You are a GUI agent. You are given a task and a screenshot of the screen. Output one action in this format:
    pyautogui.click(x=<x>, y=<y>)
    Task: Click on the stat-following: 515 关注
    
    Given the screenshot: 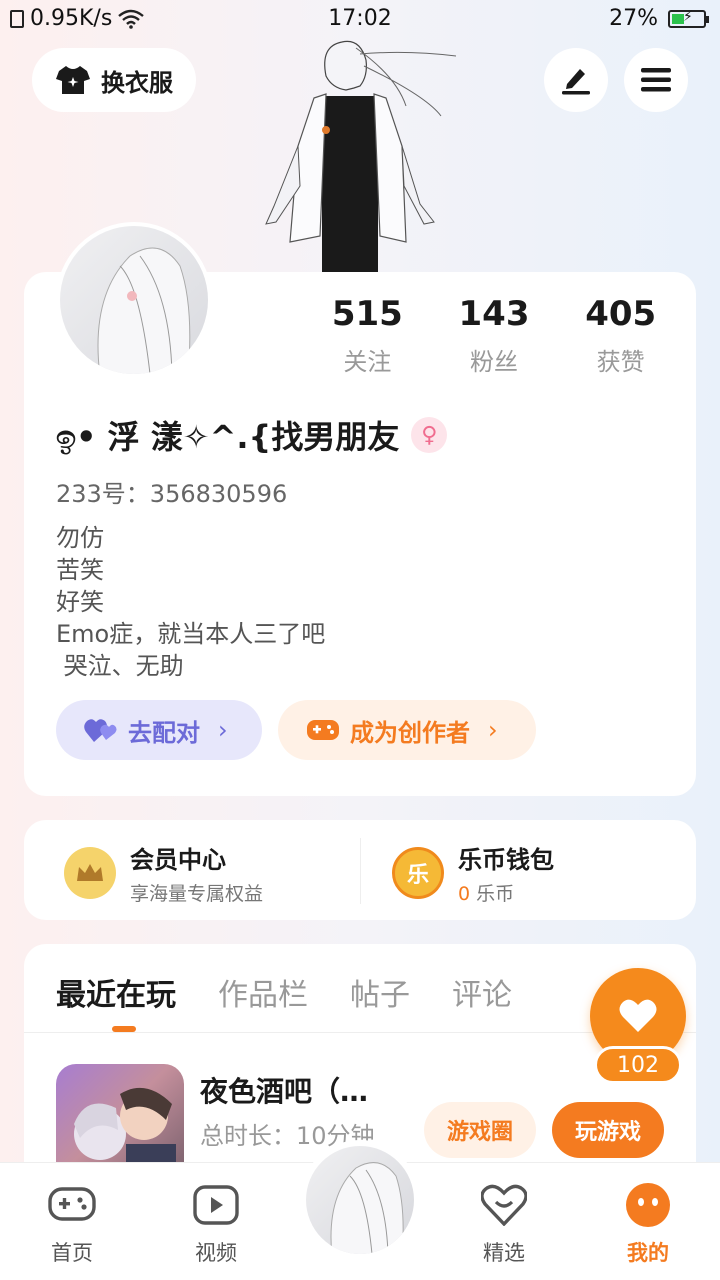 What is the action you would take?
    pyautogui.click(x=367, y=335)
    